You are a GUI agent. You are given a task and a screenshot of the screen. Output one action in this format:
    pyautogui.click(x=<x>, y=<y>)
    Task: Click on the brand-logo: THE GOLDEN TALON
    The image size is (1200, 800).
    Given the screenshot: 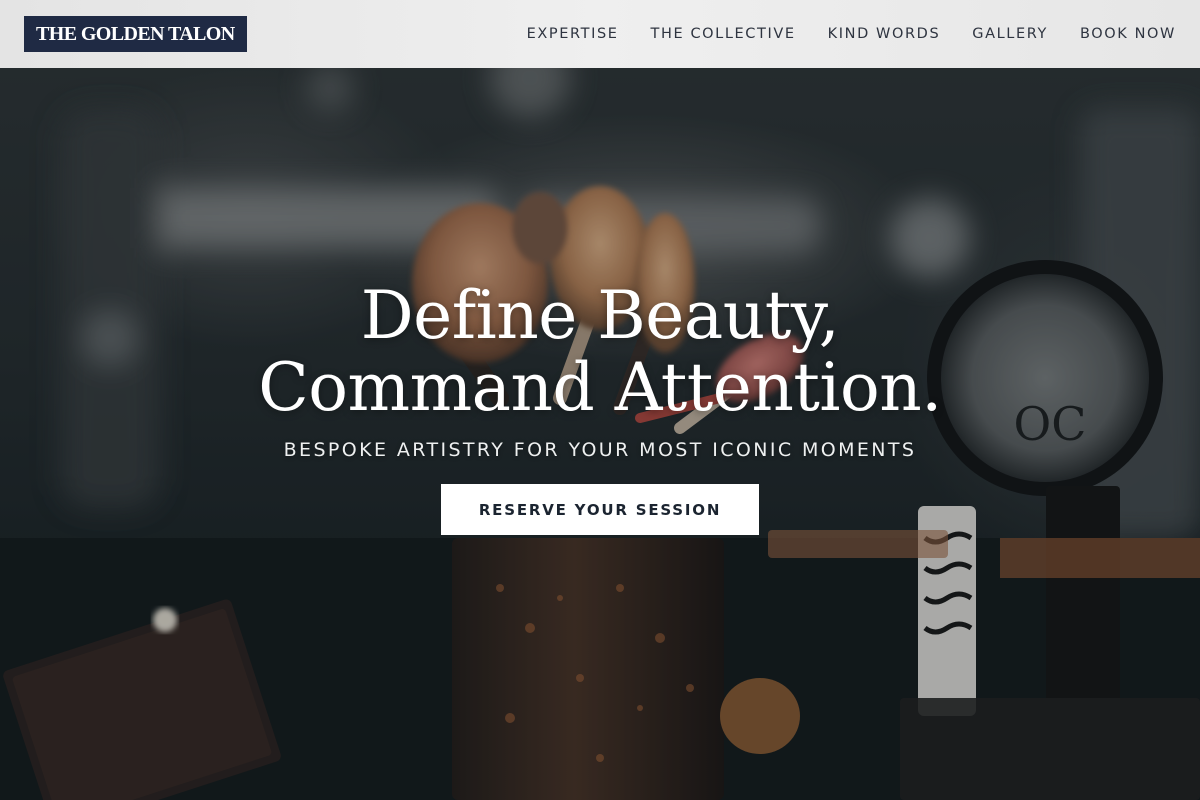 What is the action you would take?
    pyautogui.click(x=135, y=34)
    